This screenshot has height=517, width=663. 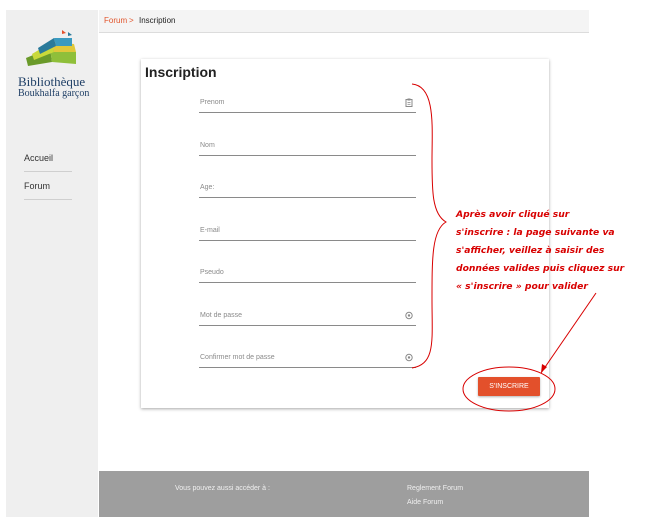 What do you see at coordinates (48, 190) in the screenshot?
I see `sidebar-item-forum: Forum` at bounding box center [48, 190].